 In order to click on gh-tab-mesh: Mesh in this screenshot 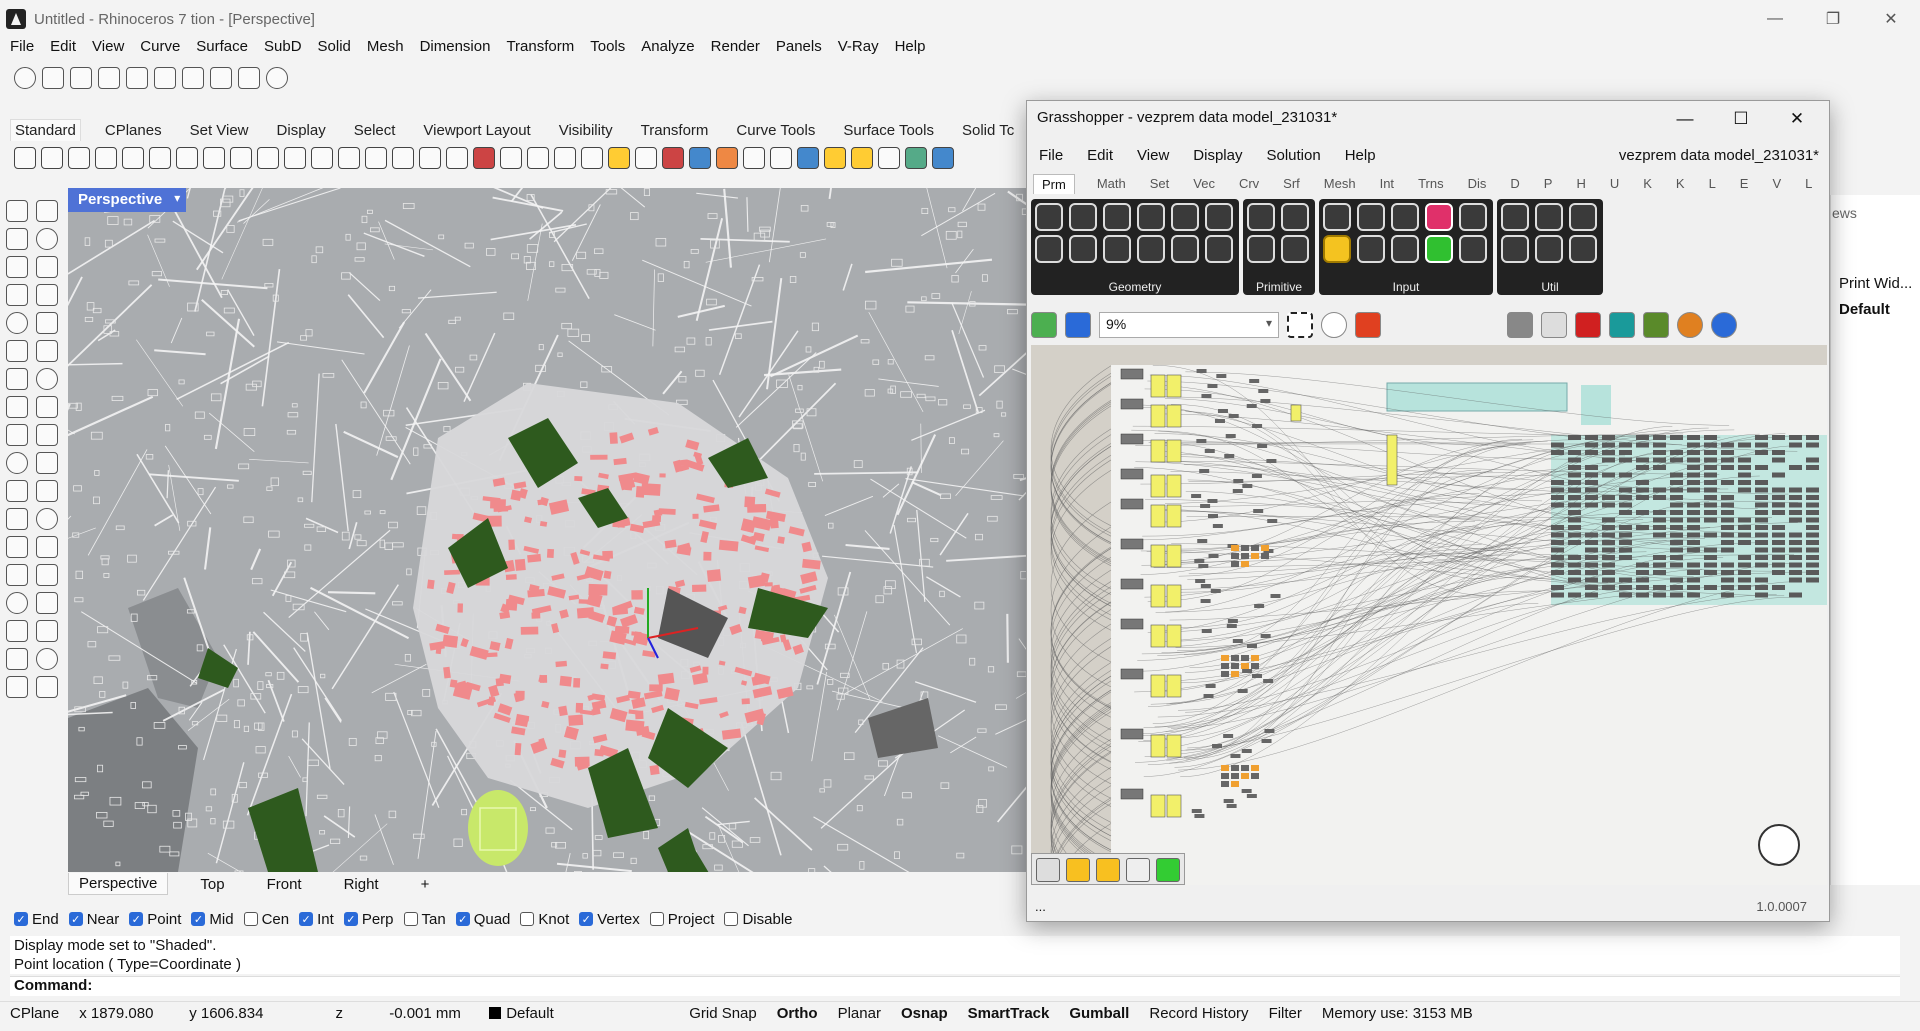, I will do `click(1340, 184)`.